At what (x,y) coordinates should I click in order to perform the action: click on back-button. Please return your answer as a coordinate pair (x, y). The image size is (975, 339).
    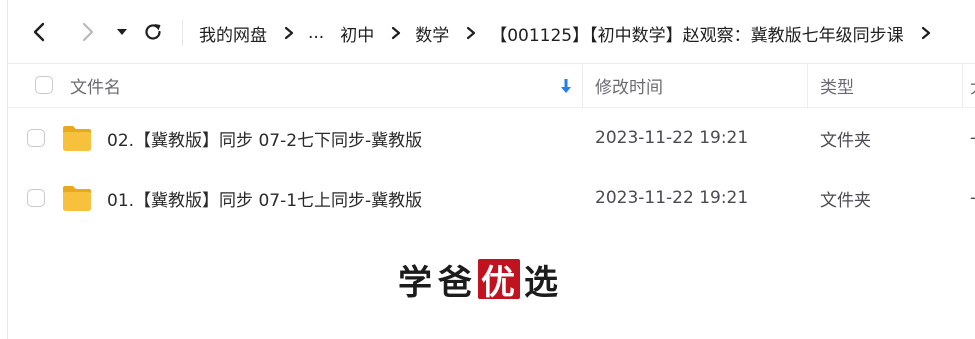
    Looking at the image, I should click on (40, 32).